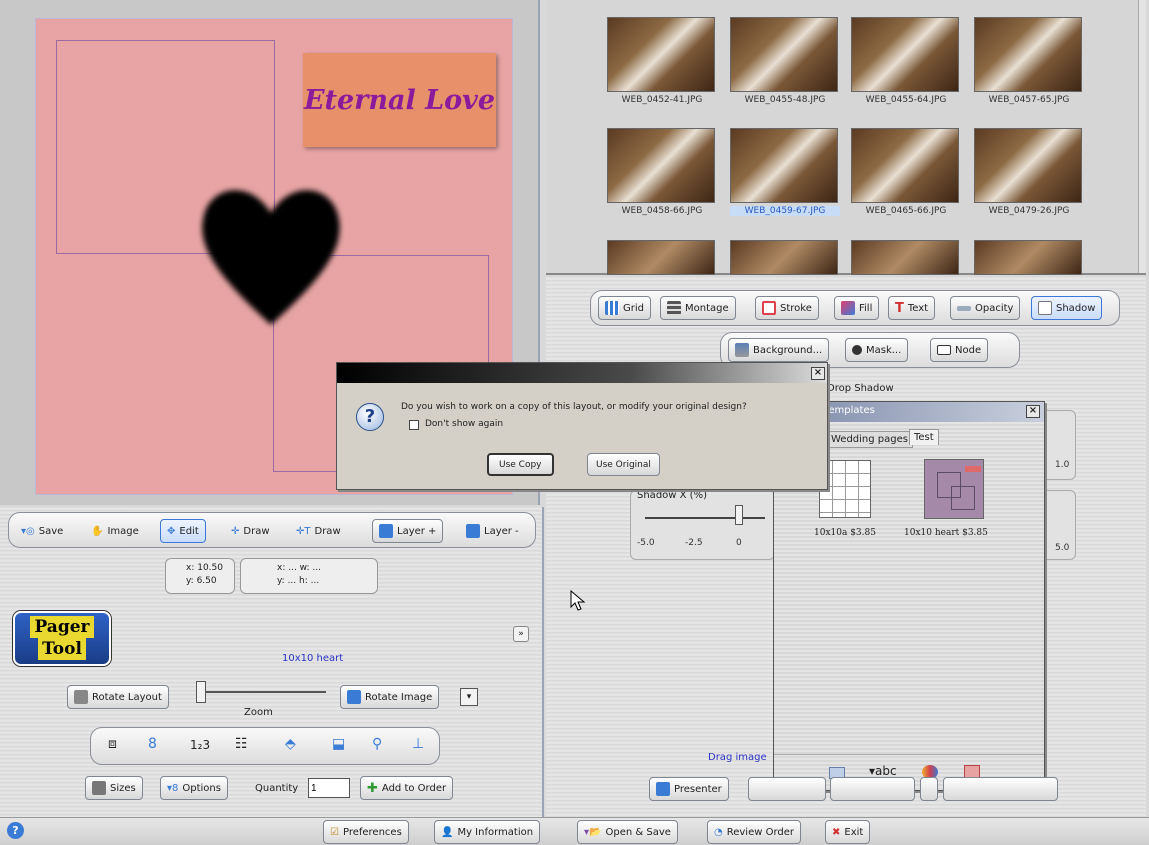  I want to click on thumbnail-item: WEB_0452-41.JPG, so click(662, 61).